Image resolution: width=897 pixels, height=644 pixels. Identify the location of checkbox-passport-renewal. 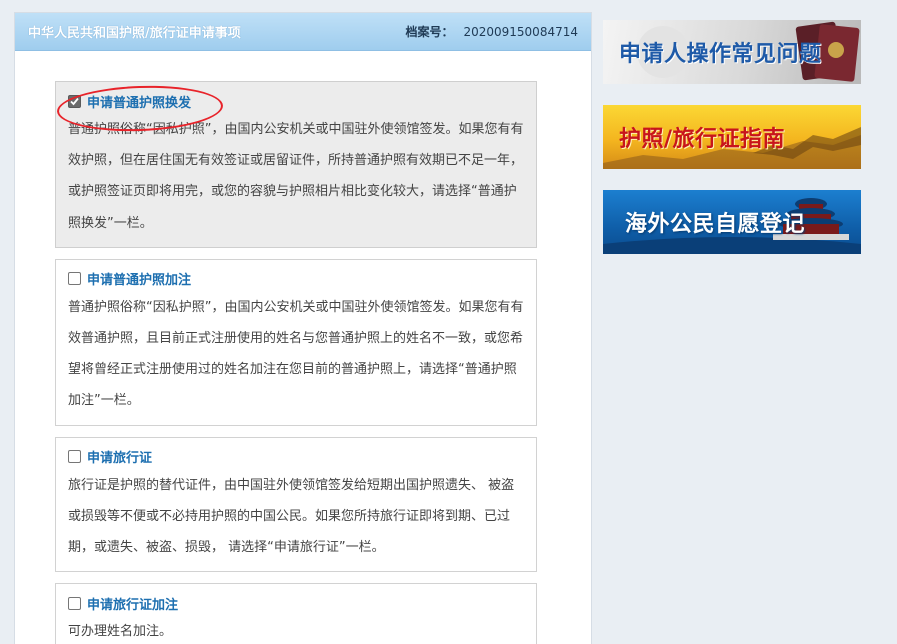
(74, 101).